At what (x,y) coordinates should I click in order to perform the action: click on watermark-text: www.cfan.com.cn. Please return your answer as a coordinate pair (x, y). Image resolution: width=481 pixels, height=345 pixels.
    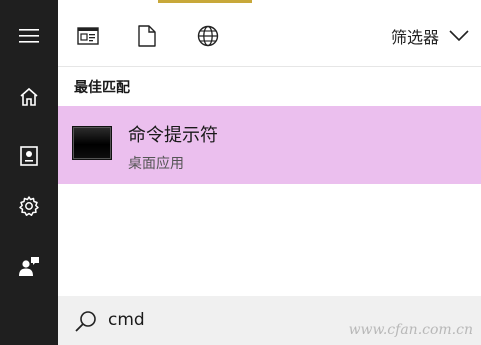
    Looking at the image, I should click on (410, 330).